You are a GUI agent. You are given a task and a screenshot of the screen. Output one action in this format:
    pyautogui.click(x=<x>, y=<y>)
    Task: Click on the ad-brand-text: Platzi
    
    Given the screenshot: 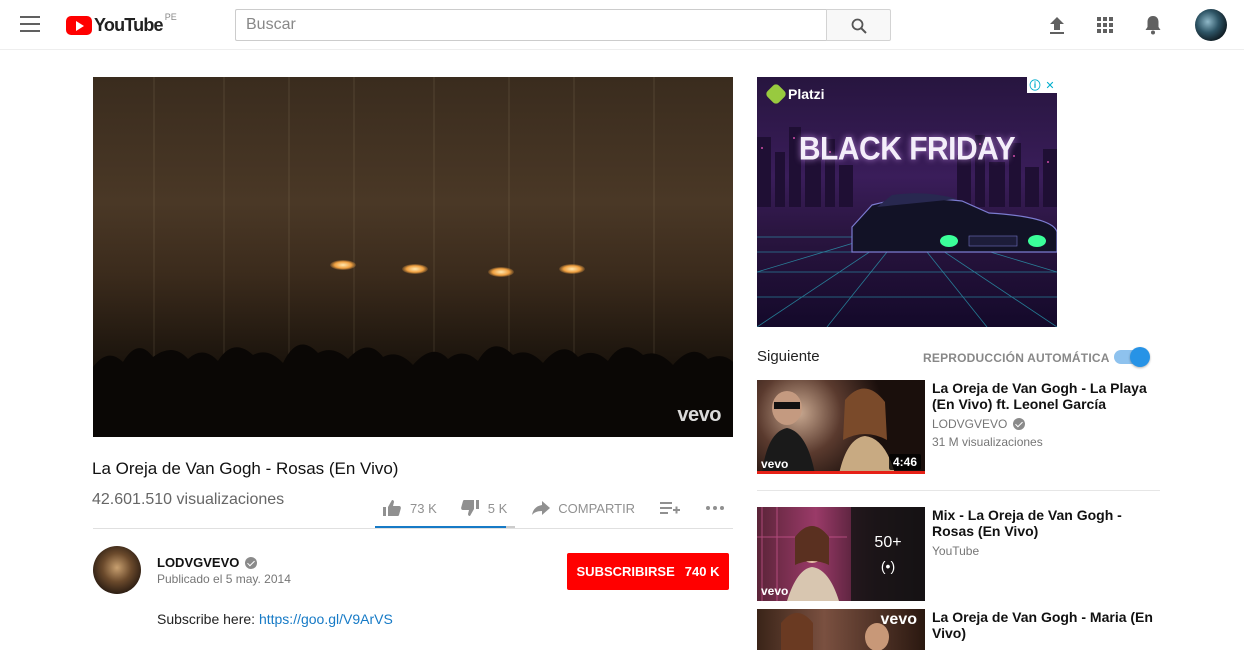 What is the action you would take?
    pyautogui.click(x=806, y=94)
    